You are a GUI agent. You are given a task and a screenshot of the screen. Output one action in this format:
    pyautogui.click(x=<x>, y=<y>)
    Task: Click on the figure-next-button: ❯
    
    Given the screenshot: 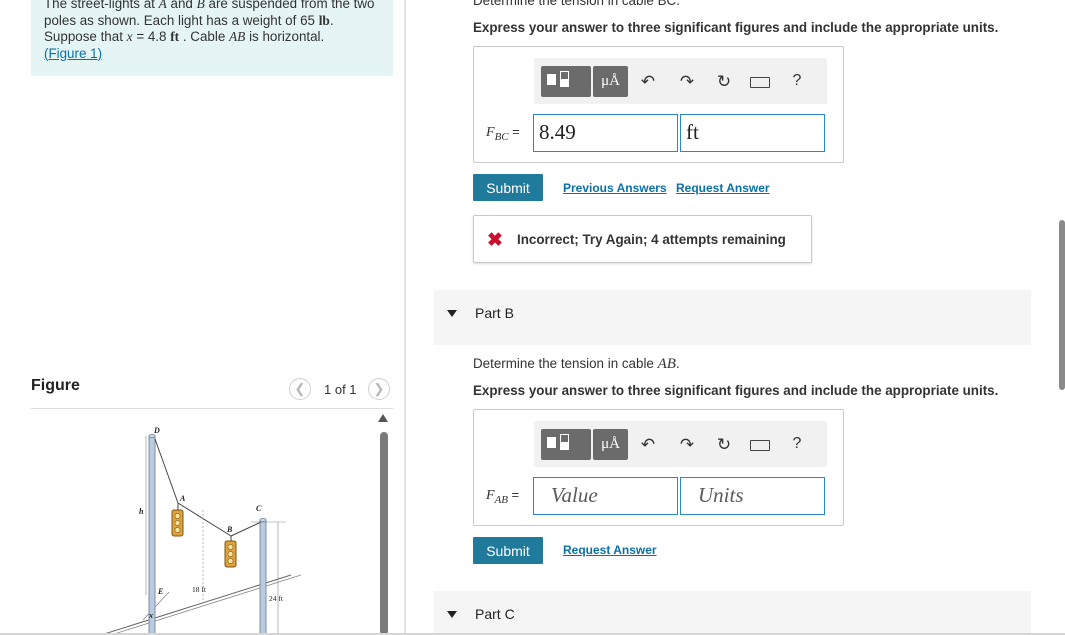 What is the action you would take?
    pyautogui.click(x=379, y=389)
    